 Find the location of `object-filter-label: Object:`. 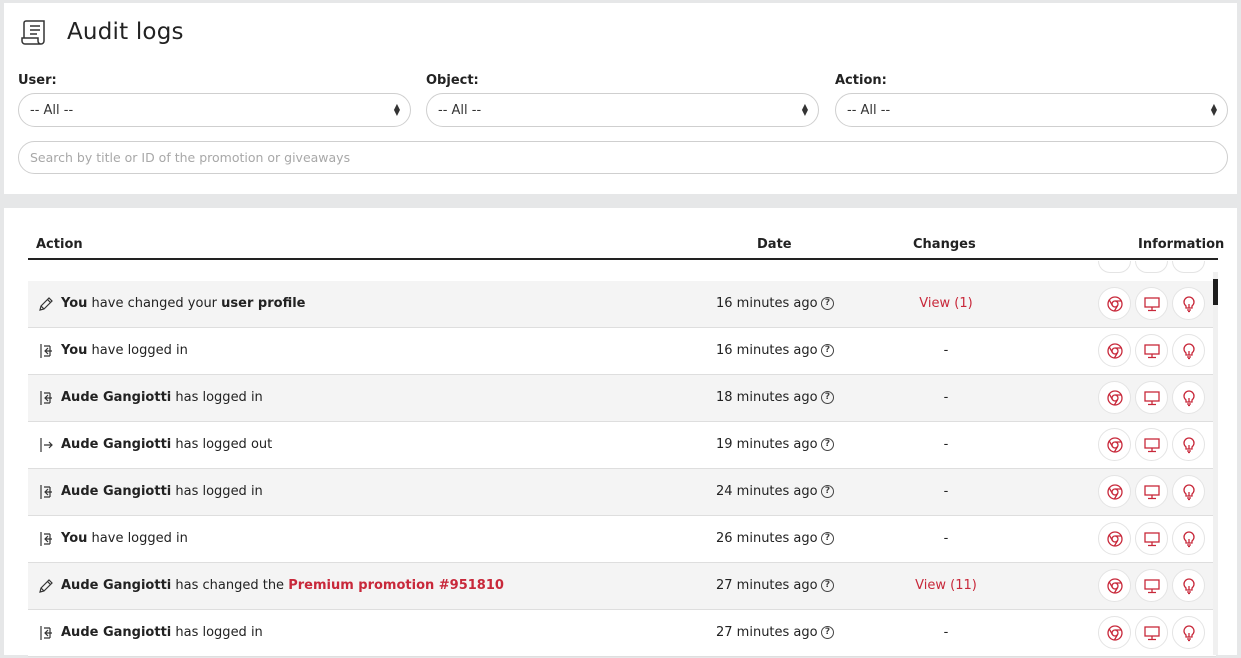

object-filter-label: Object: is located at coordinates (452, 80).